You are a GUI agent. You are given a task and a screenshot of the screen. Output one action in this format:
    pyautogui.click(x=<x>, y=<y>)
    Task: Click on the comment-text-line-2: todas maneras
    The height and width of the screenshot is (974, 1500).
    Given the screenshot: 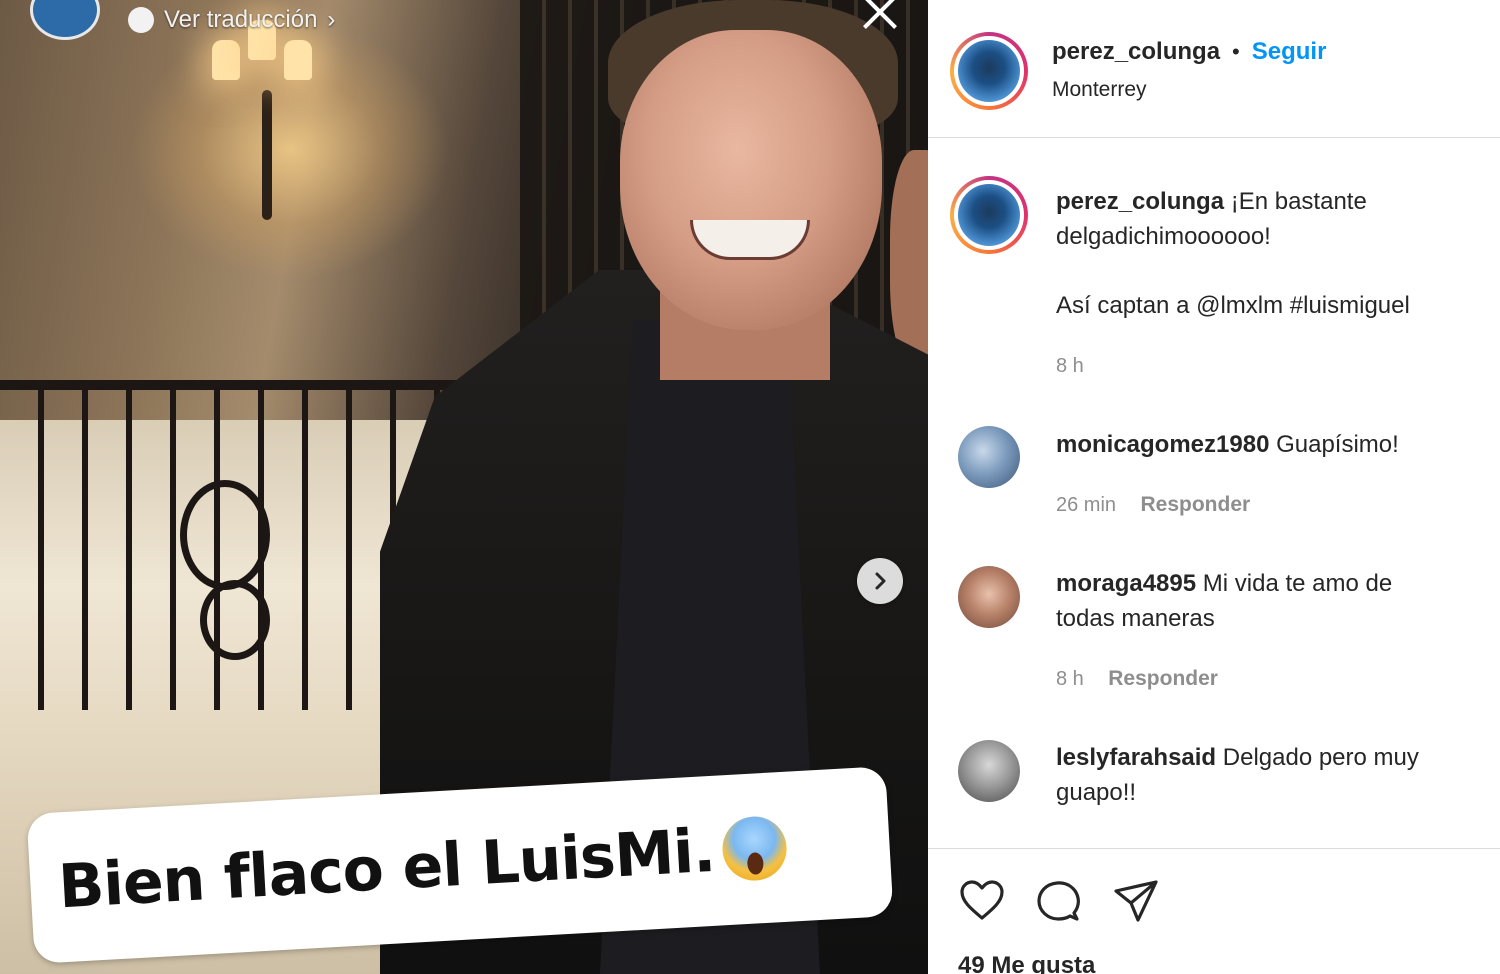 What is the action you would take?
    pyautogui.click(x=1135, y=618)
    